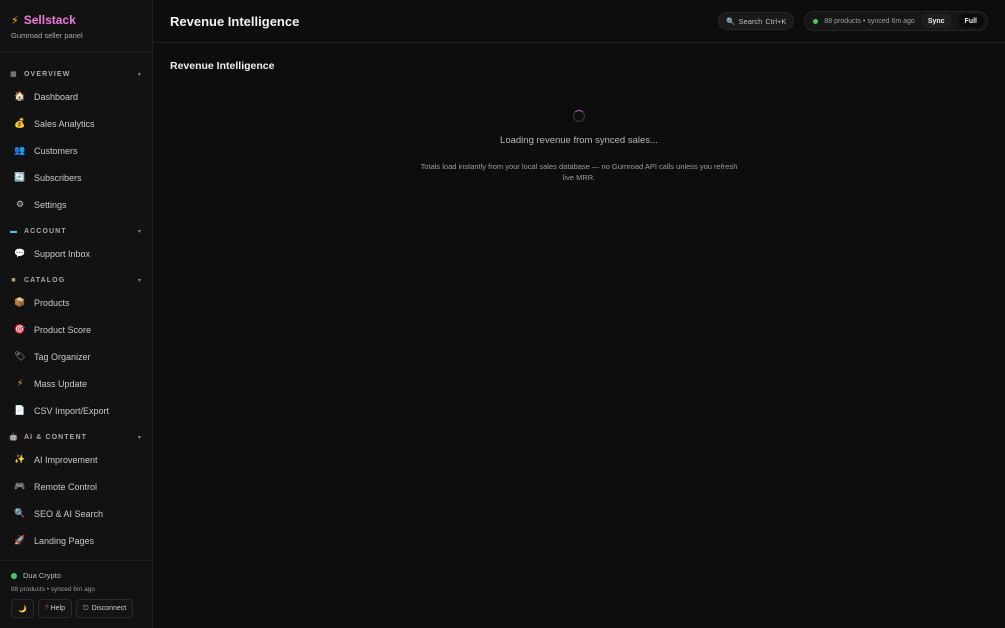  Describe the element at coordinates (76, 575) in the screenshot. I see `store-status: Dua Crypto` at that location.